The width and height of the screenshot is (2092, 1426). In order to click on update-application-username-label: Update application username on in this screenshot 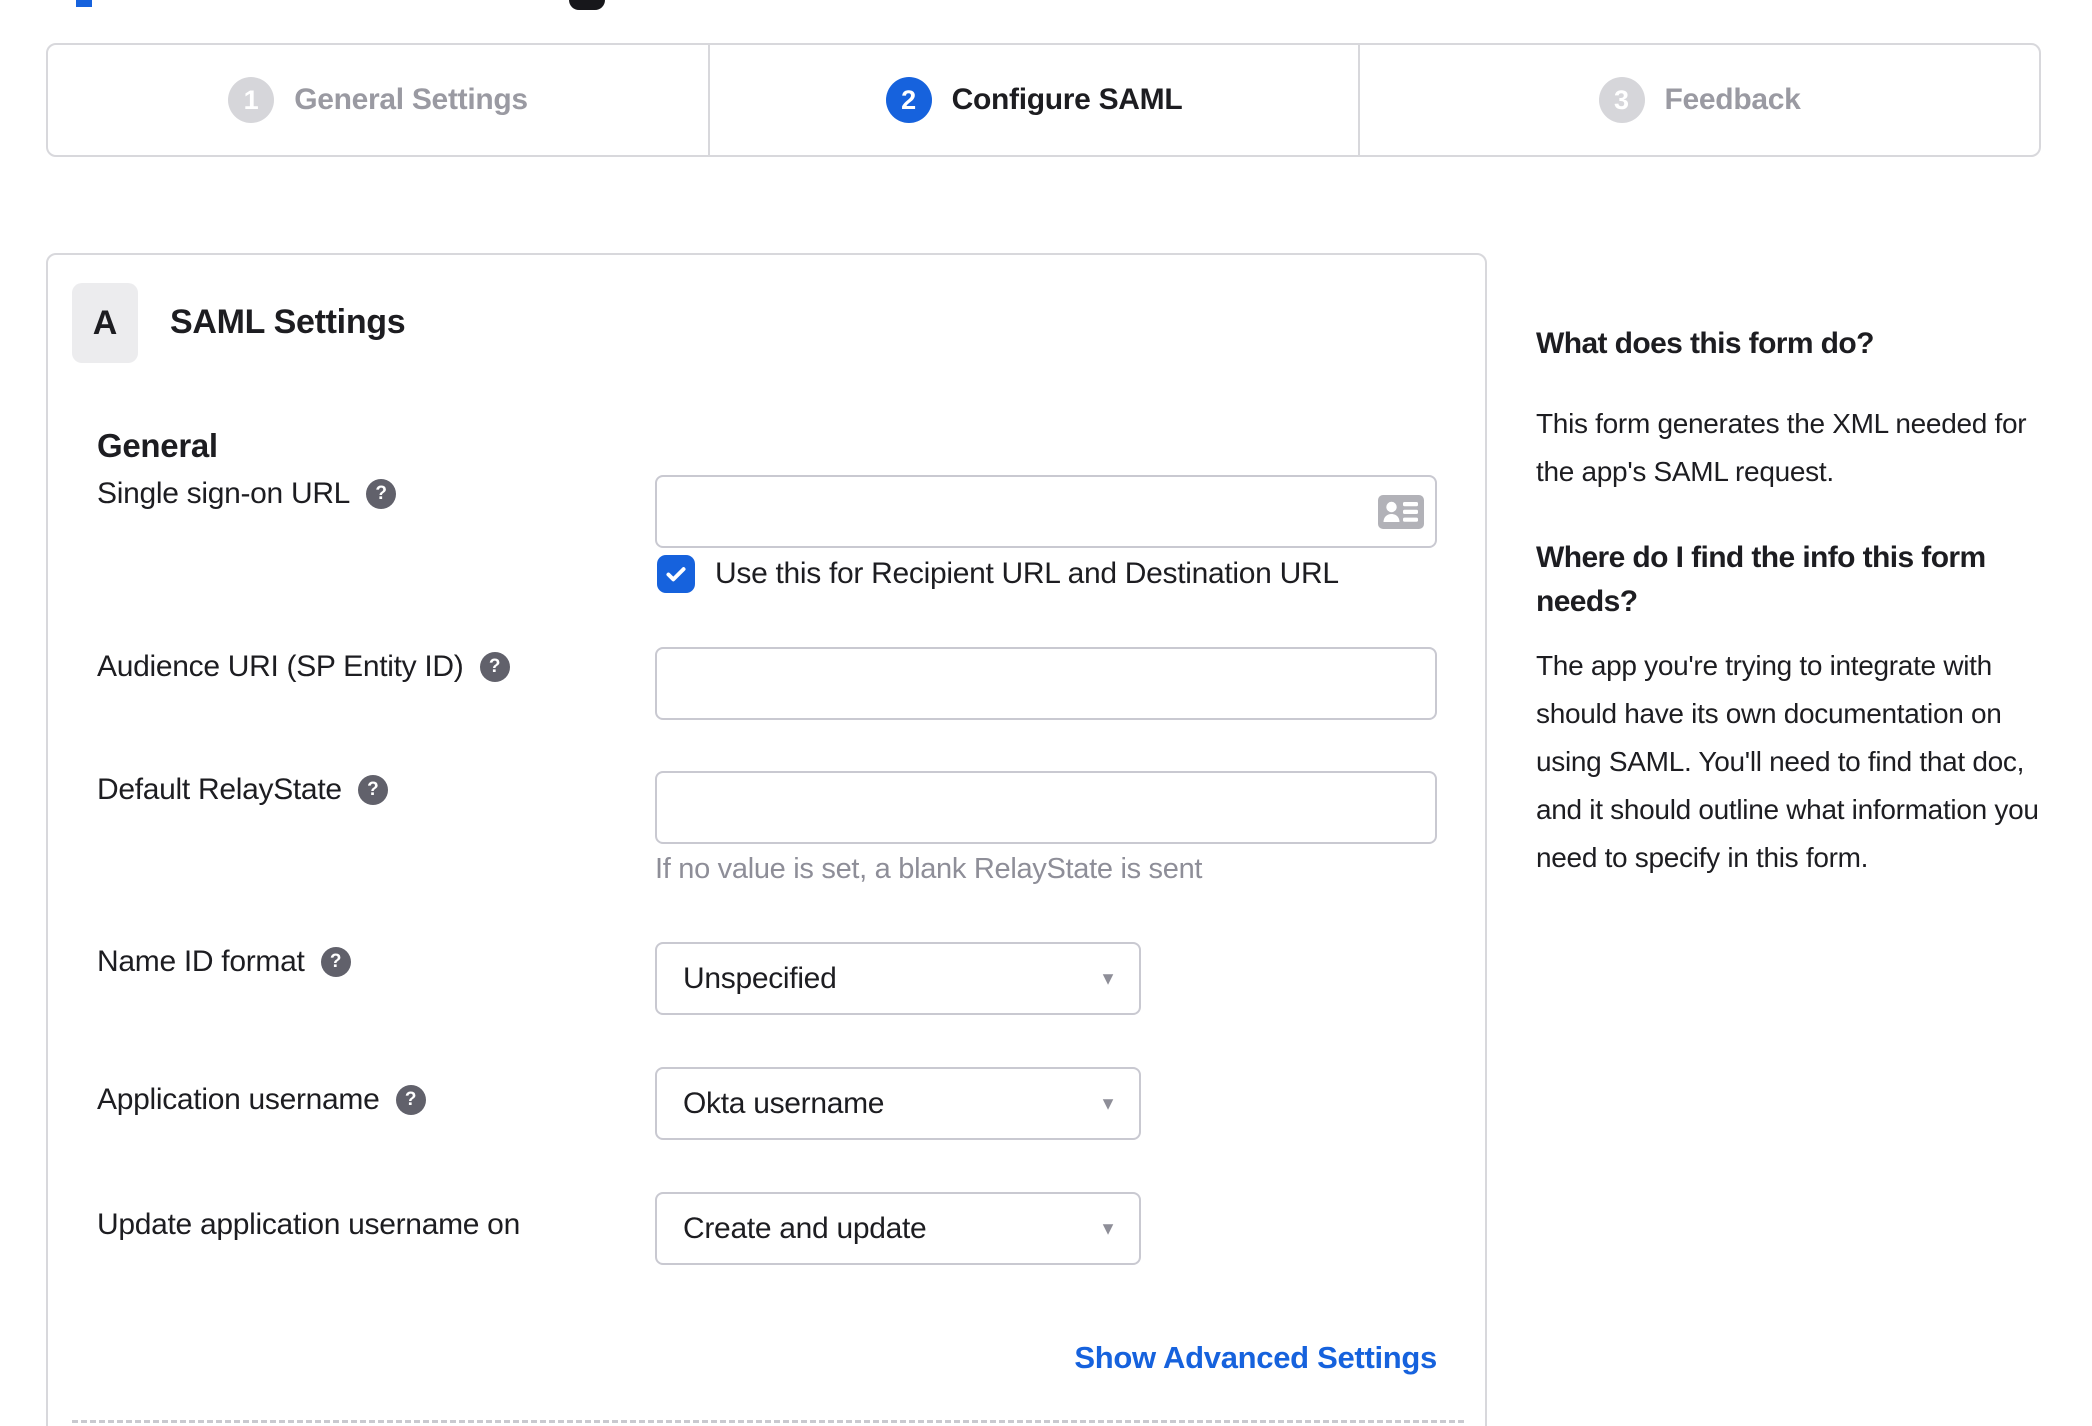, I will do `click(308, 1225)`.